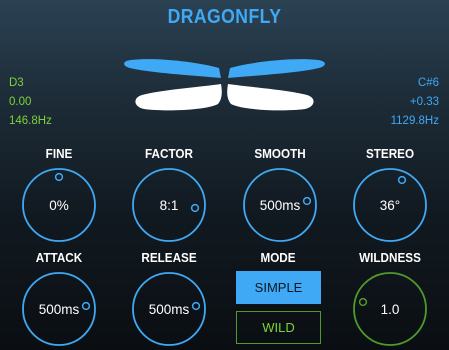 This screenshot has height=350, width=449. Describe the element at coordinates (428, 83) in the screenshot. I see `output-note: C#6` at that location.